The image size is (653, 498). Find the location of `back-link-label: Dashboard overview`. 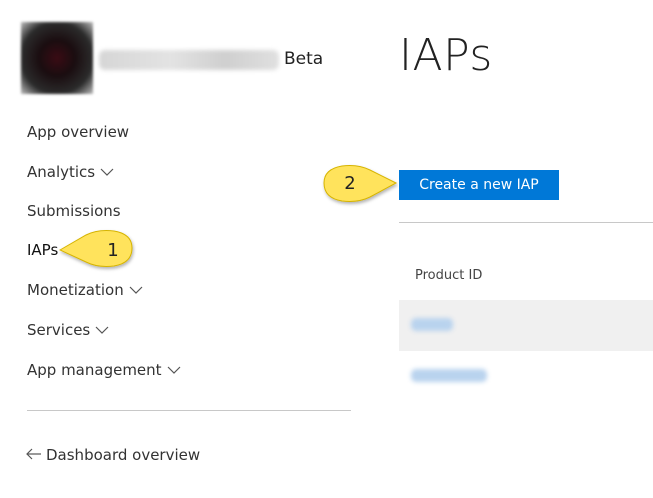

back-link-label: Dashboard overview is located at coordinates (123, 455).